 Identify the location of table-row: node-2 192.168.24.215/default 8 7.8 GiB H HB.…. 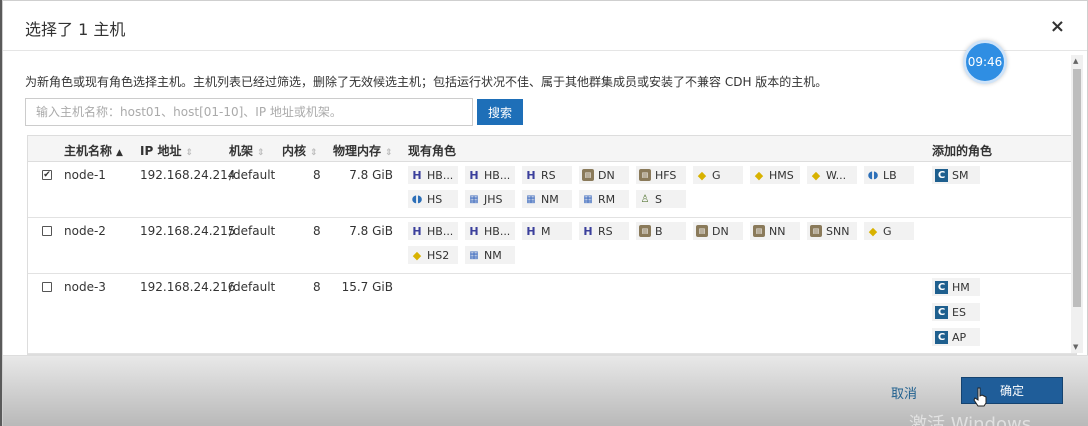
(552, 246).